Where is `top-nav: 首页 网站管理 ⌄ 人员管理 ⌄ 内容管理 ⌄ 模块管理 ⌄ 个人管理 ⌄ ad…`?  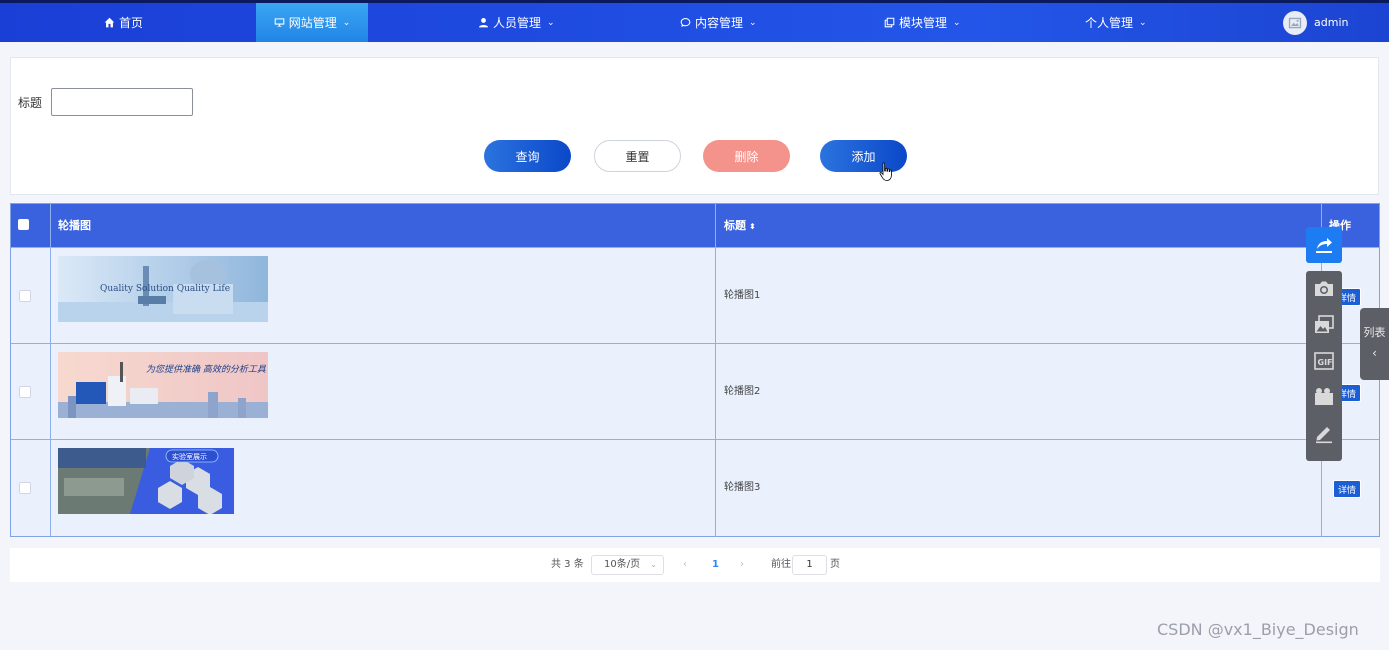
top-nav: 首页 网站管理 ⌄ 人员管理 ⌄ 内容管理 ⌄ 模块管理 ⌄ 个人管理 ⌄ ad… is located at coordinates (694, 21).